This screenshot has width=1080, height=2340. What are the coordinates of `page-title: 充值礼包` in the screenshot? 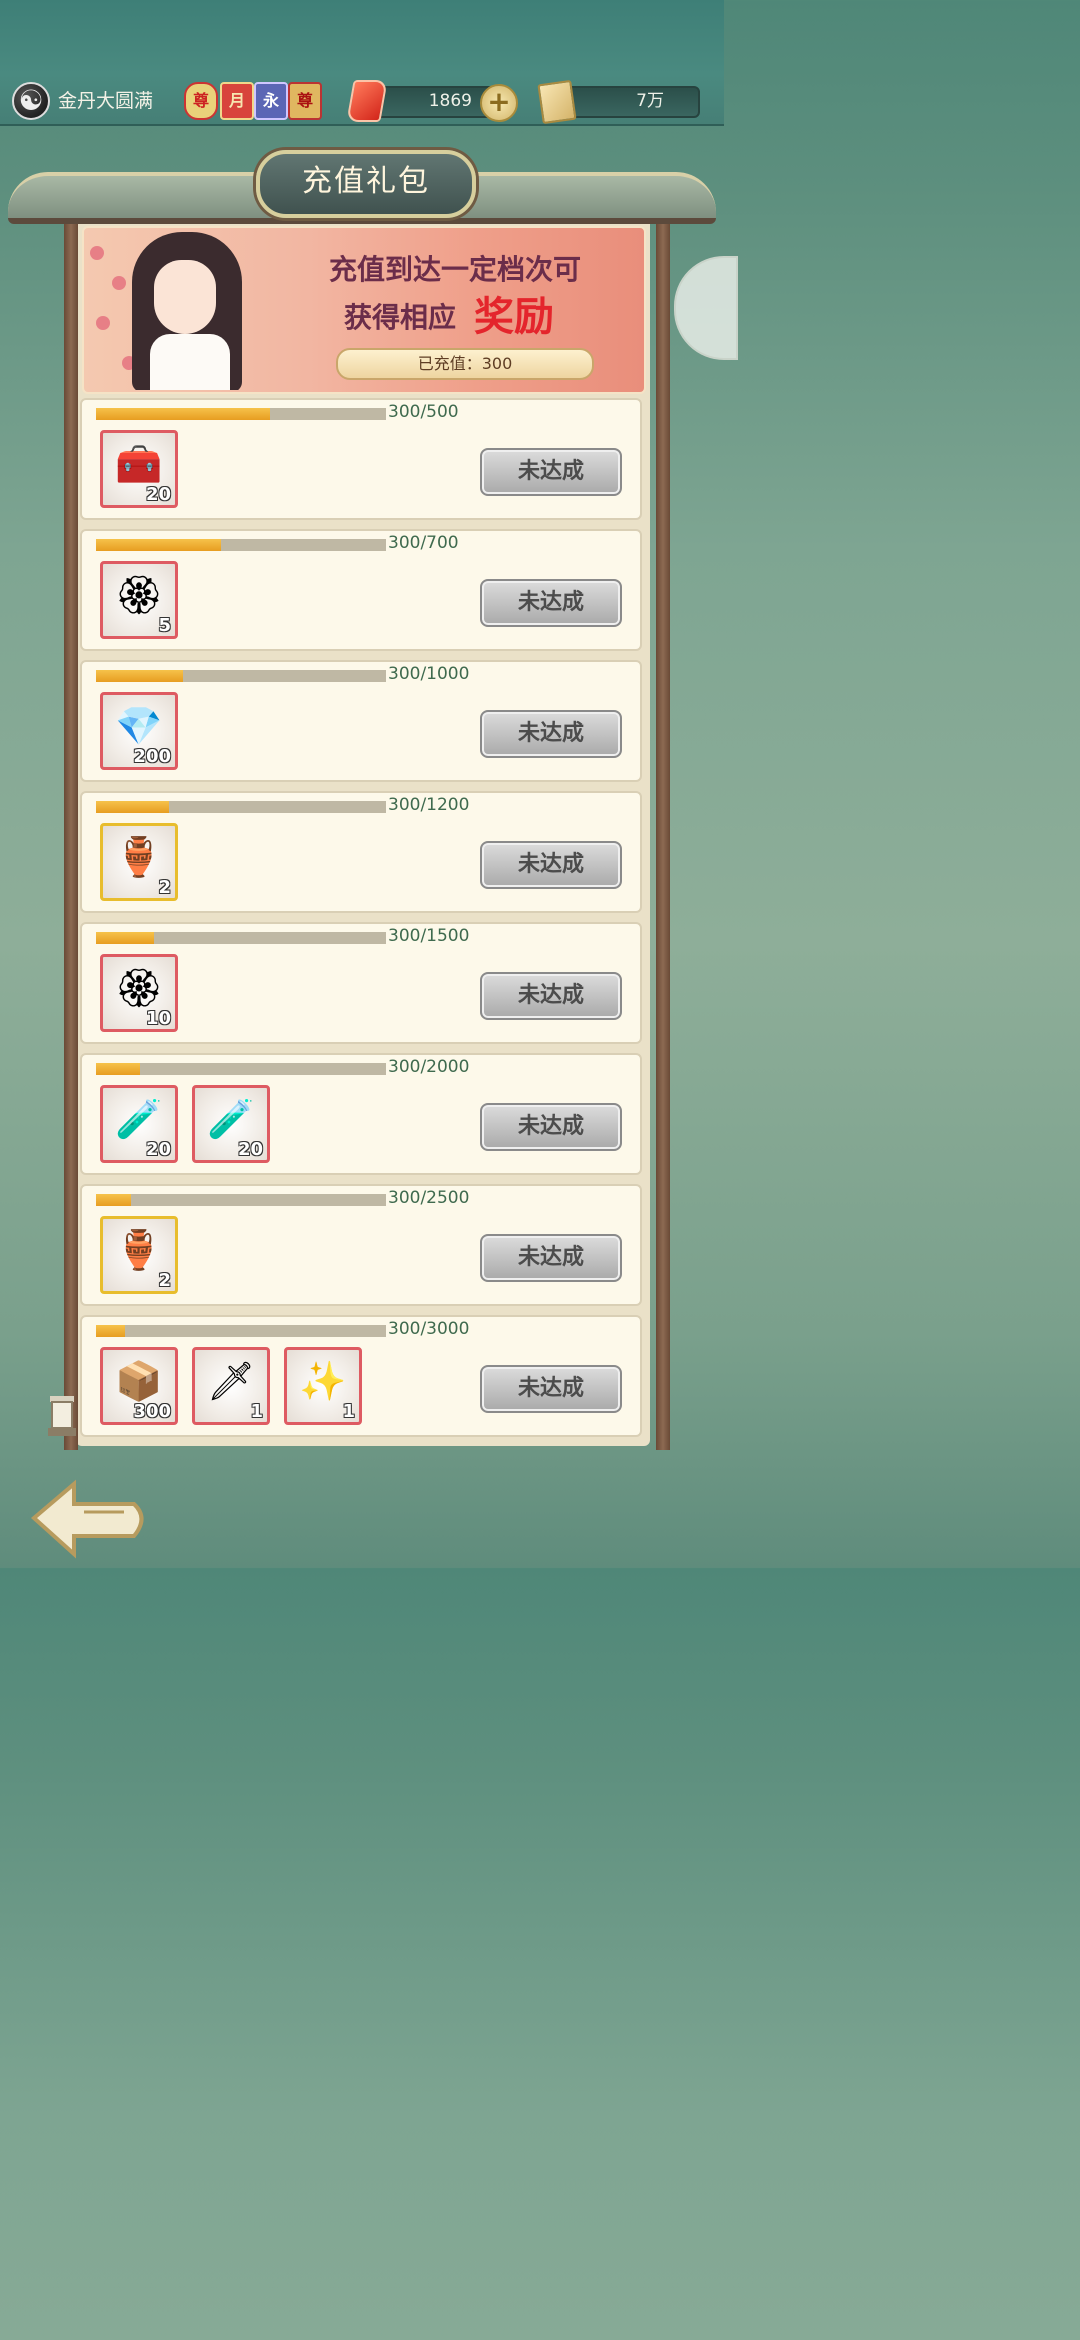 It's located at (366, 181).